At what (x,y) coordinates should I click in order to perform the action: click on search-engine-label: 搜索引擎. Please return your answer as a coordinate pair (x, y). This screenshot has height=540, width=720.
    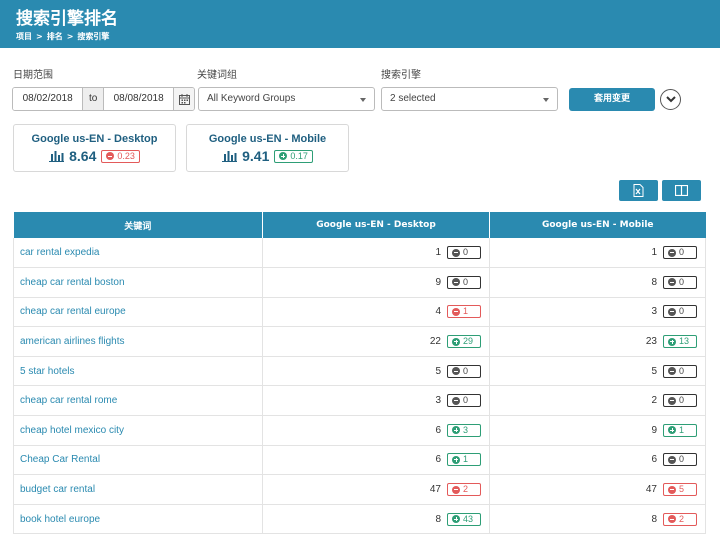
    Looking at the image, I should click on (401, 75).